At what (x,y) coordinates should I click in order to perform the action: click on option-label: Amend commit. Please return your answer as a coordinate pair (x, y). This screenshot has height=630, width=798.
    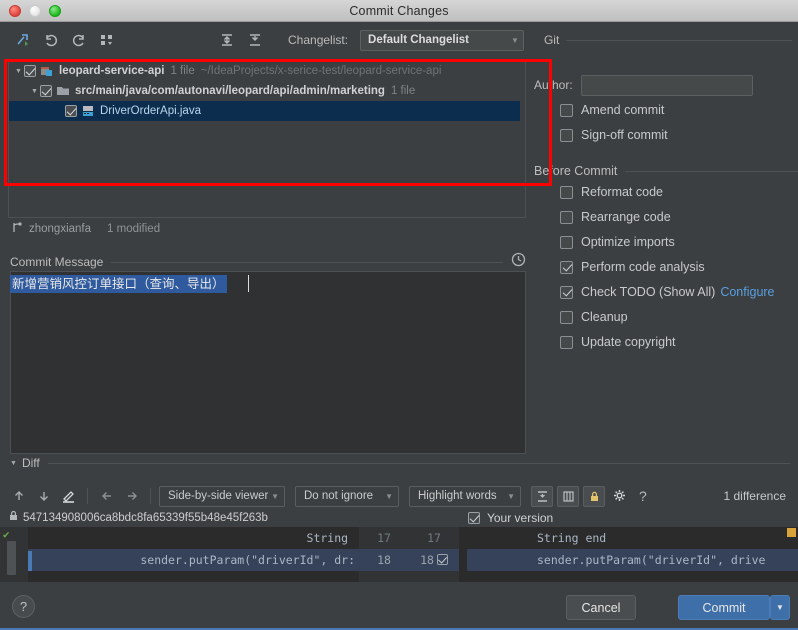
    Looking at the image, I should click on (623, 110).